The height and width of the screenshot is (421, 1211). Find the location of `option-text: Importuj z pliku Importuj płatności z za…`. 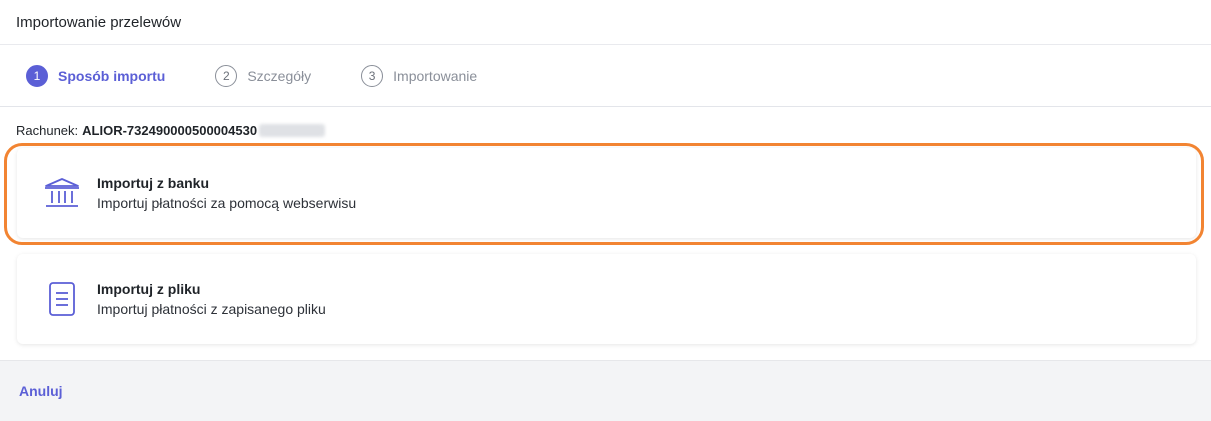

option-text: Importuj z pliku Importuj płatności z za… is located at coordinates (211, 299).